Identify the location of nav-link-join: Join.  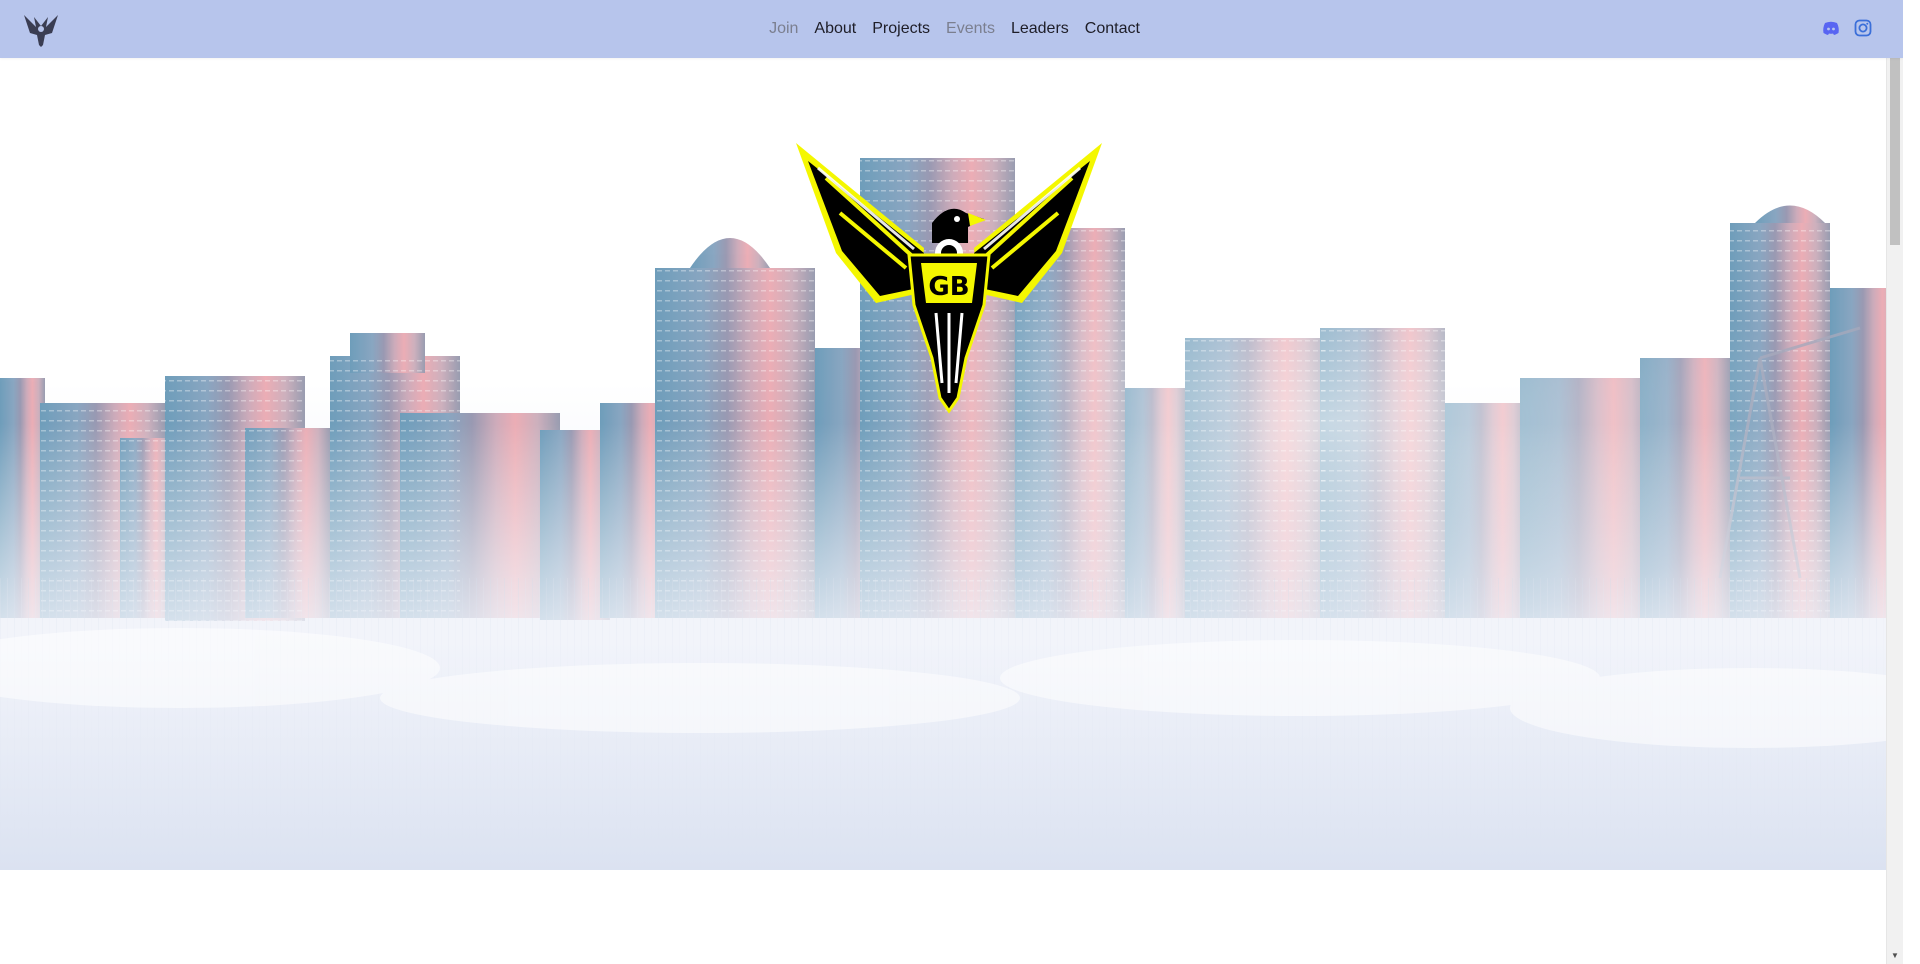
(783, 29).